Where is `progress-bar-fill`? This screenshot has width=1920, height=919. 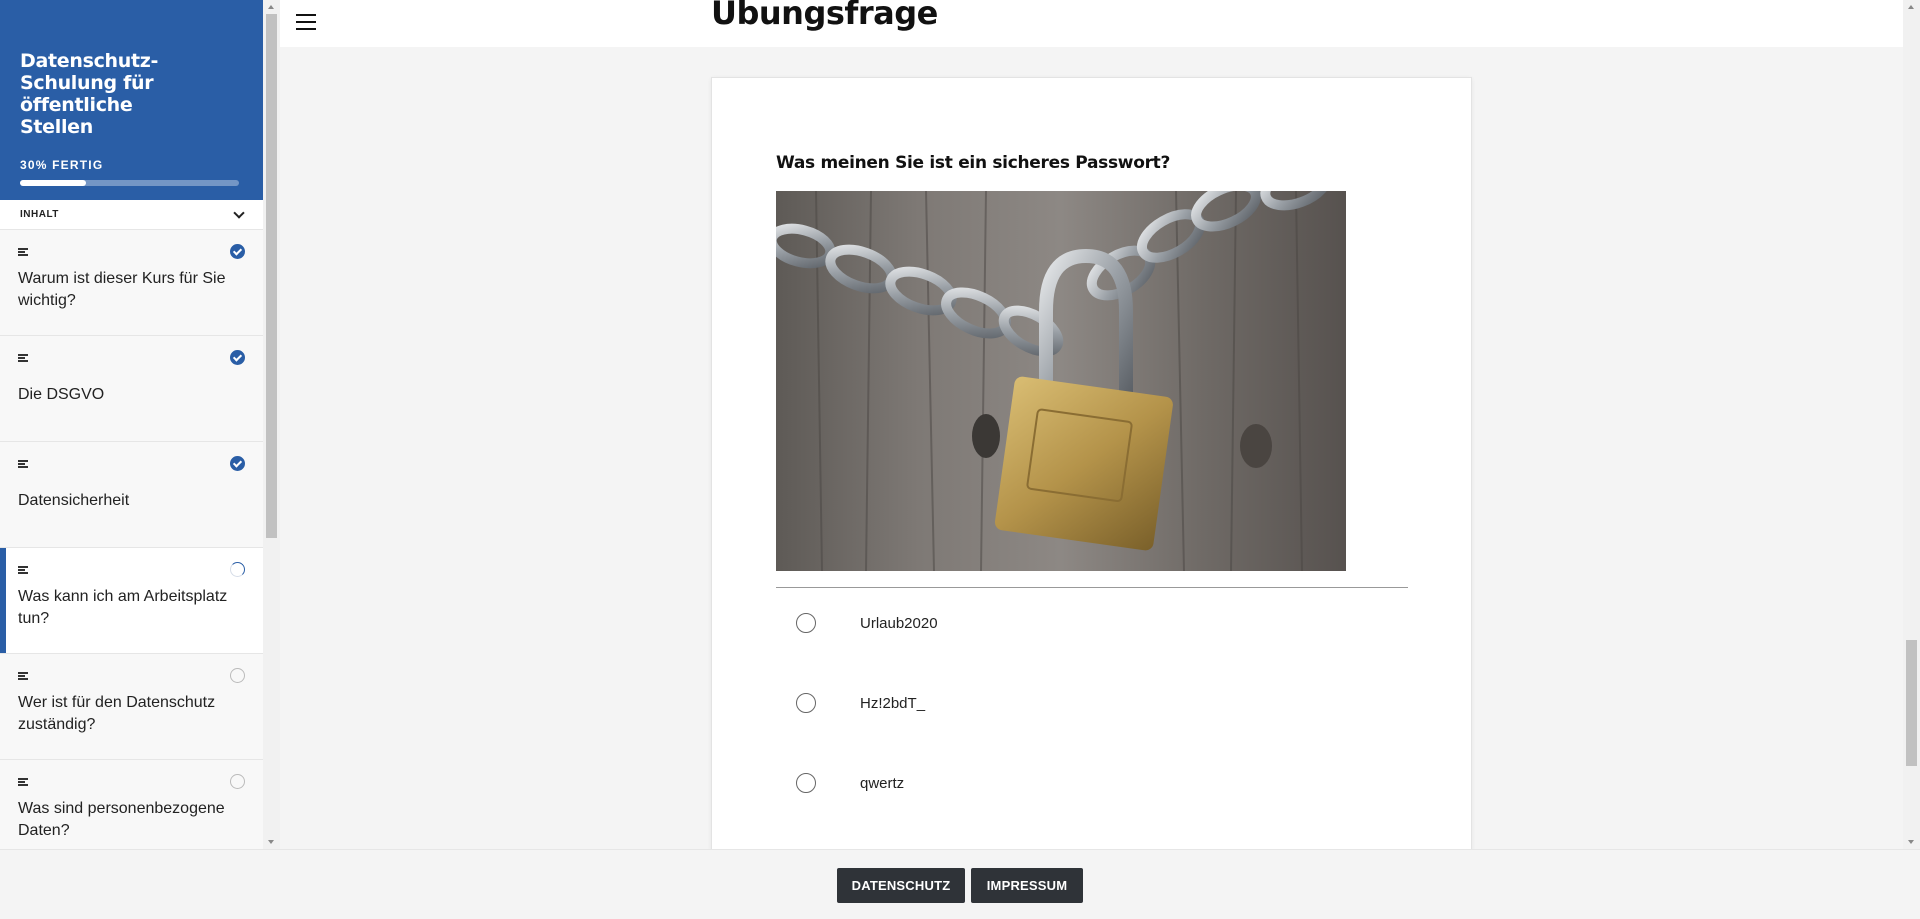 progress-bar-fill is located at coordinates (53, 183).